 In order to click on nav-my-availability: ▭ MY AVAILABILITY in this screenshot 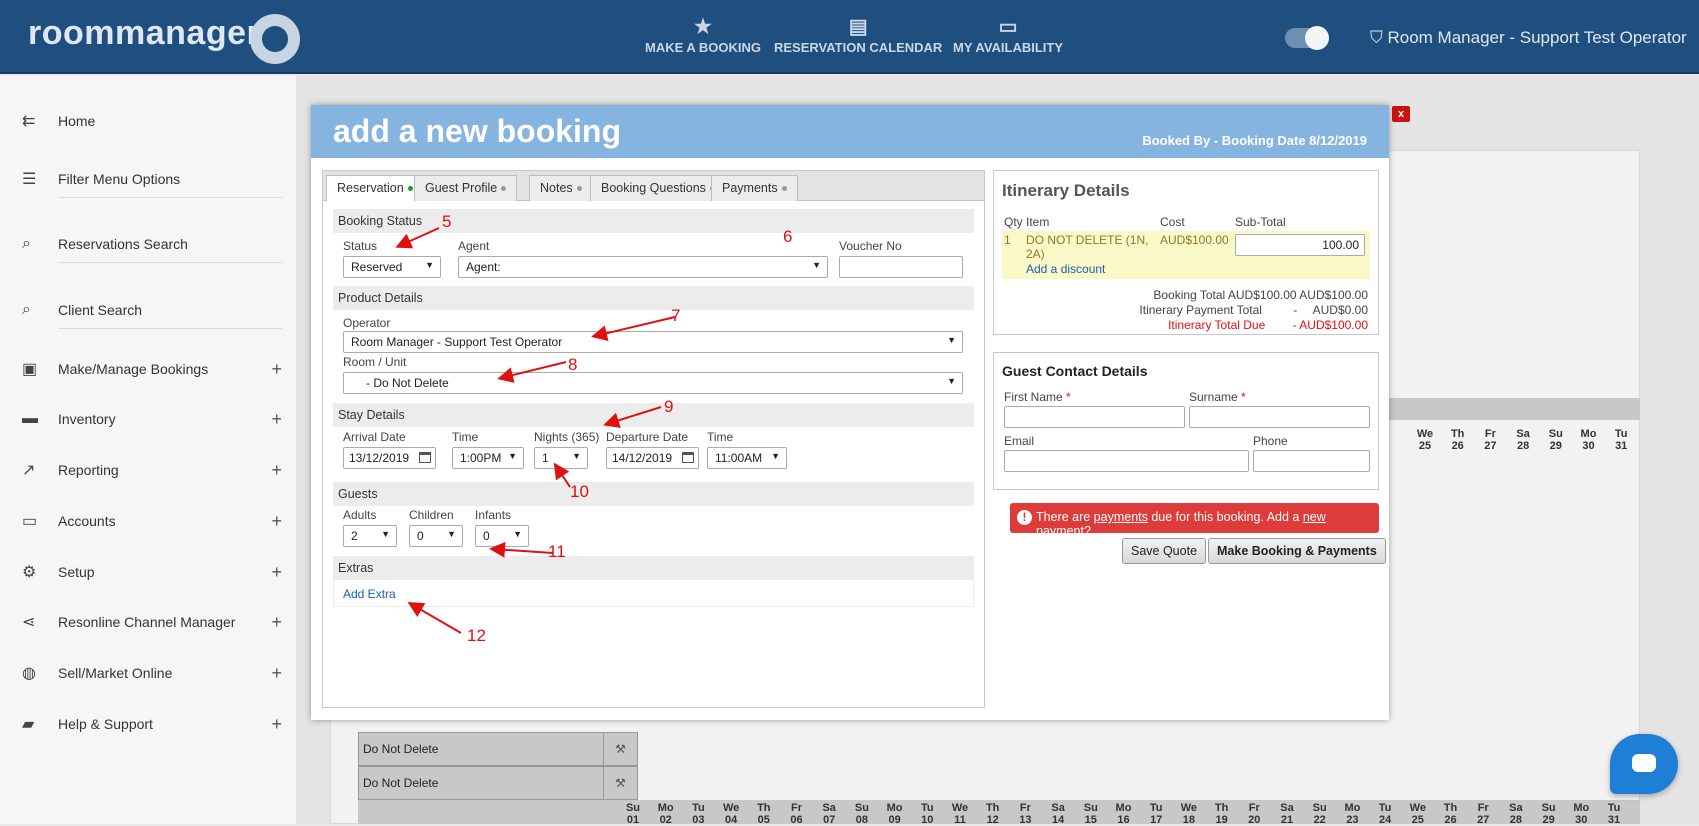, I will do `click(1008, 34)`.